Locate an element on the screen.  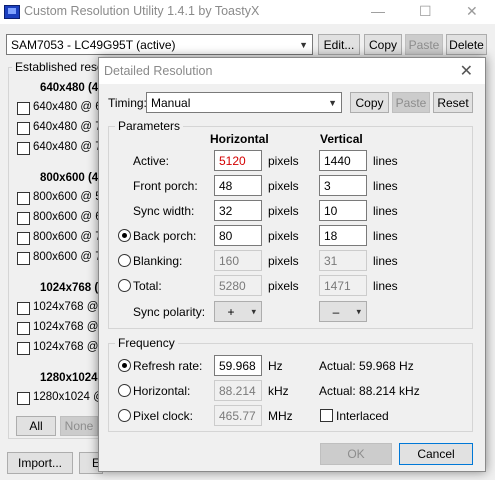
monitor-select-value: SAM7053 - LC49G95T (active) is located at coordinates (93, 44).